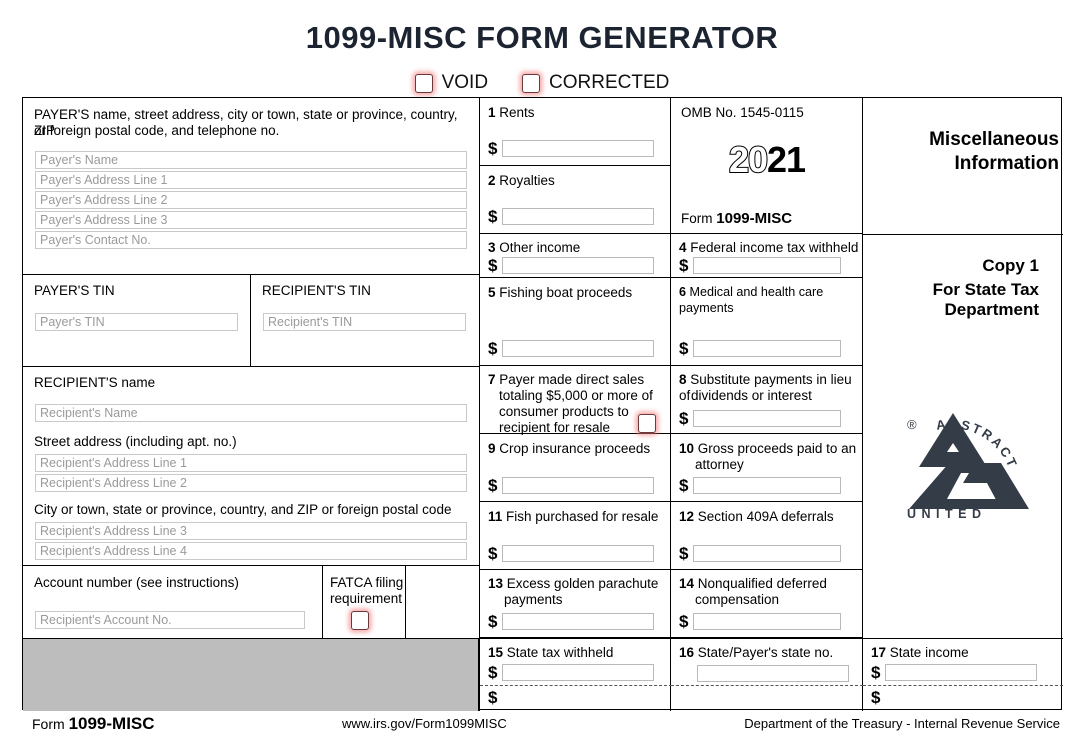 The height and width of the screenshot is (756, 1084). Describe the element at coordinates (968, 467) in the screenshot. I see `logo-svg: ® ABSTRACT UNITED` at that location.